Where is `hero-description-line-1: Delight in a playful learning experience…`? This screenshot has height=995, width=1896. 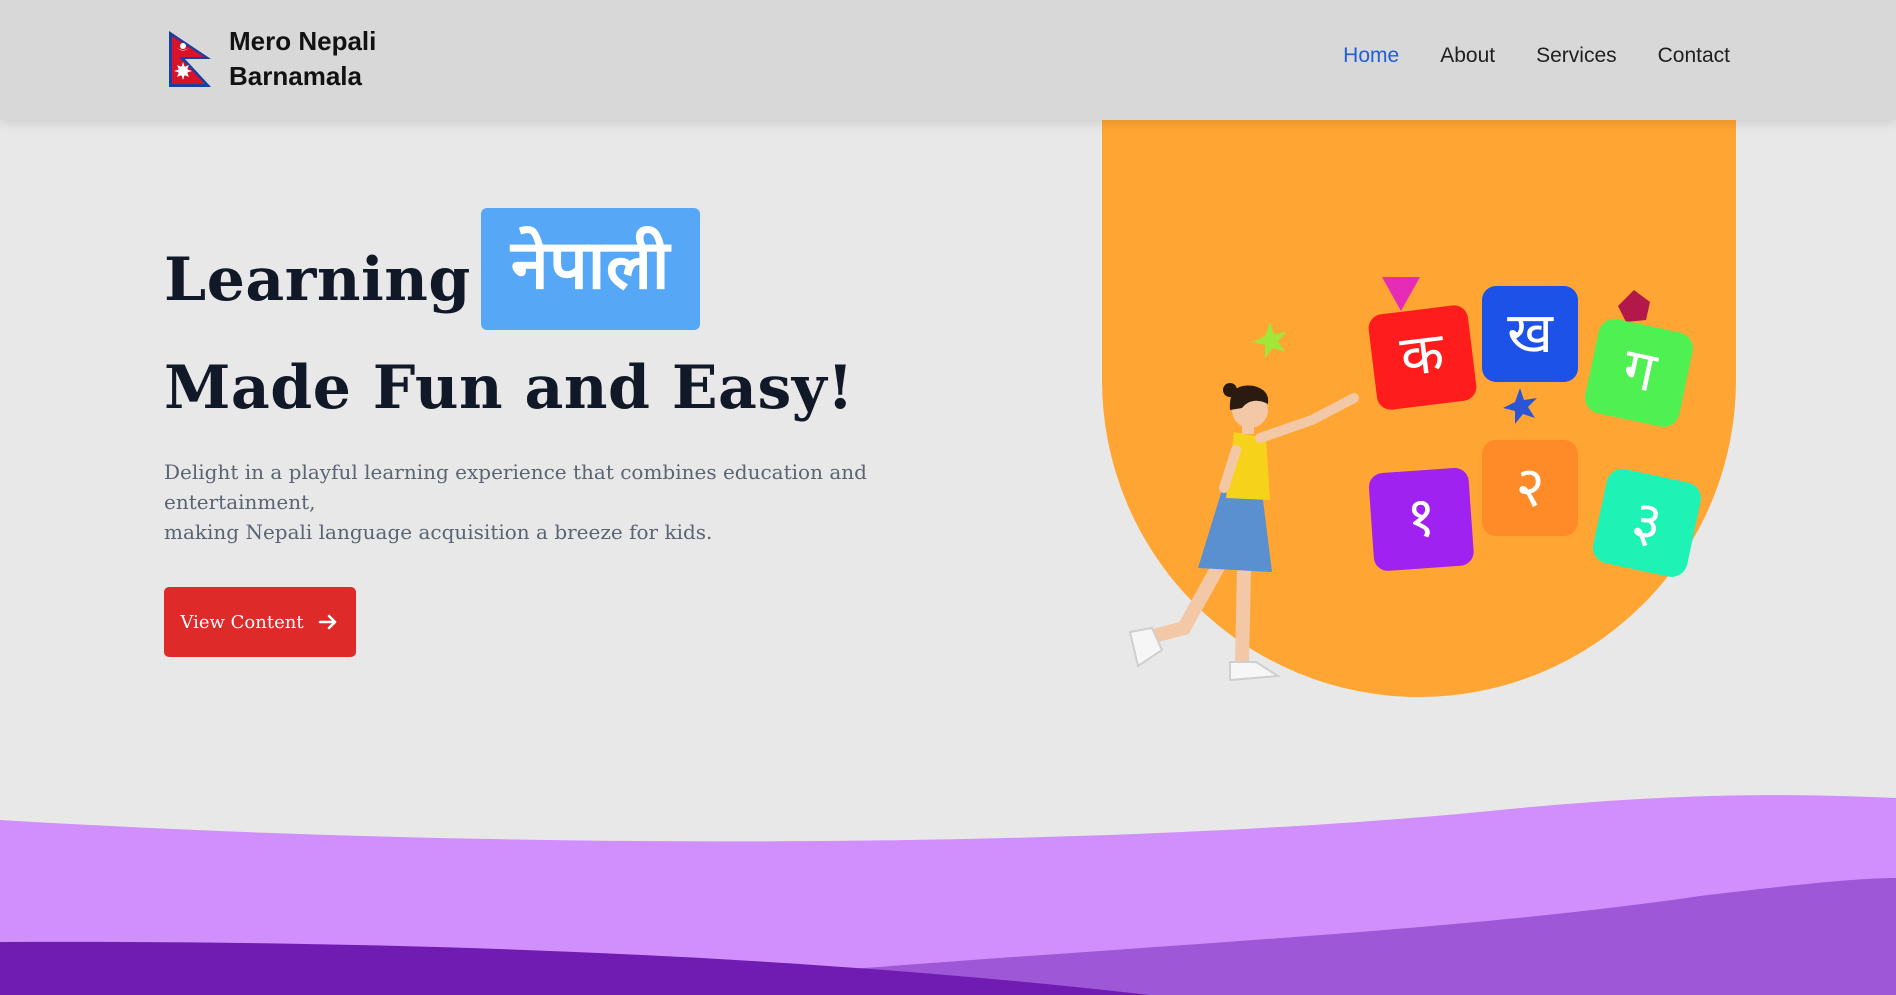 hero-description-line-1: Delight in a playful learning experience… is located at coordinates (515, 487).